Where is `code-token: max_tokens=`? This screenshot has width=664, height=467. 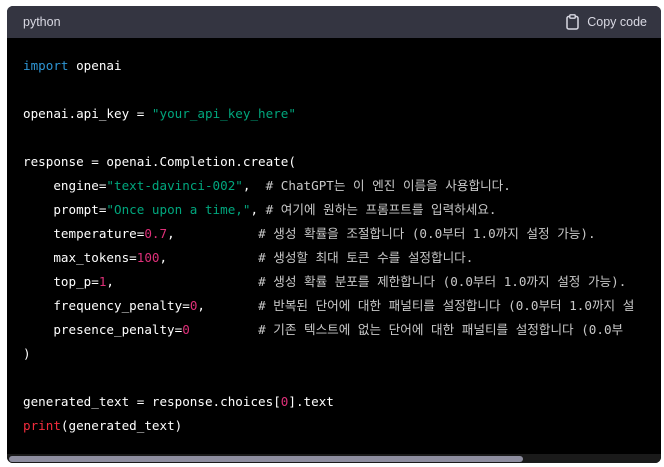
code-token: max_tokens= is located at coordinates (80, 257).